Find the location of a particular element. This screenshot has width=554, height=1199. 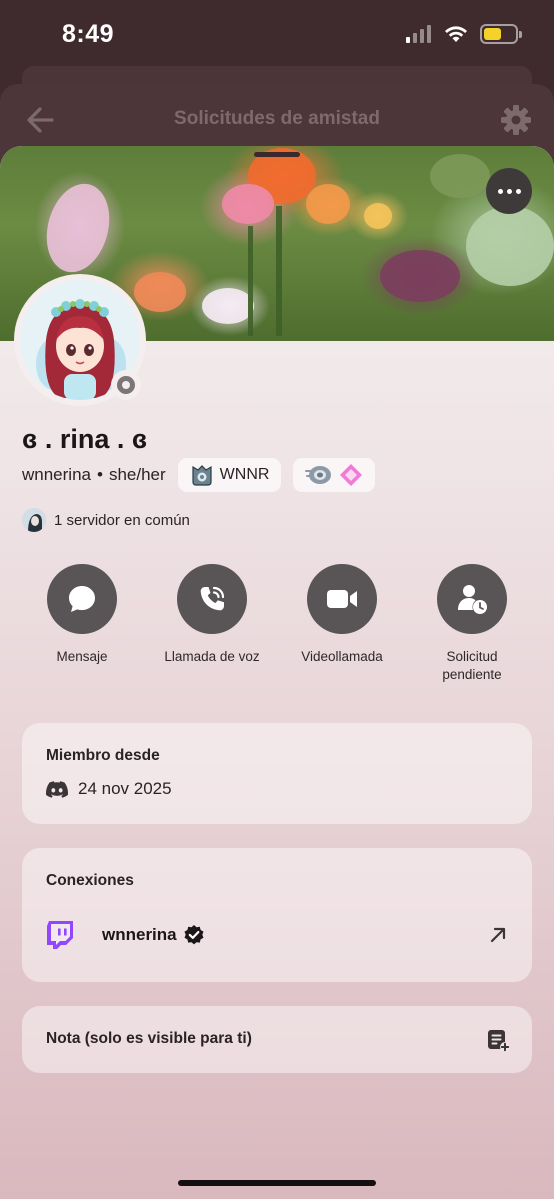

nitro-badge-icon is located at coordinates (319, 475).